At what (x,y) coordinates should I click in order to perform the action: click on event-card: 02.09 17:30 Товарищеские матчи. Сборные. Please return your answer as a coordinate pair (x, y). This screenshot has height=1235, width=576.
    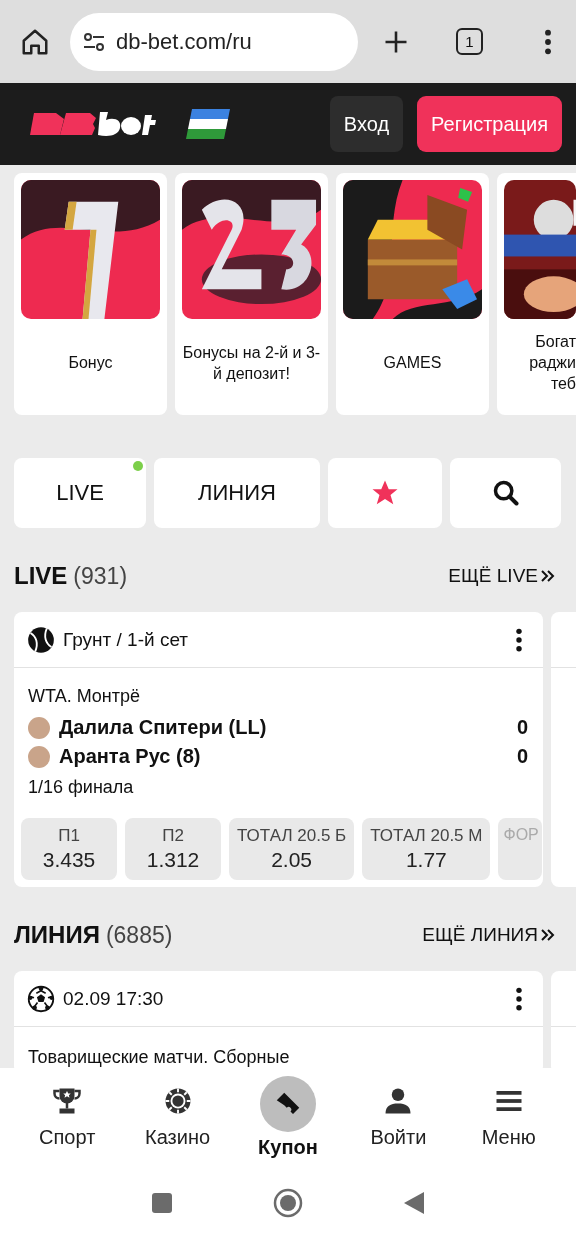
    Looking at the image, I should click on (278, 1019).